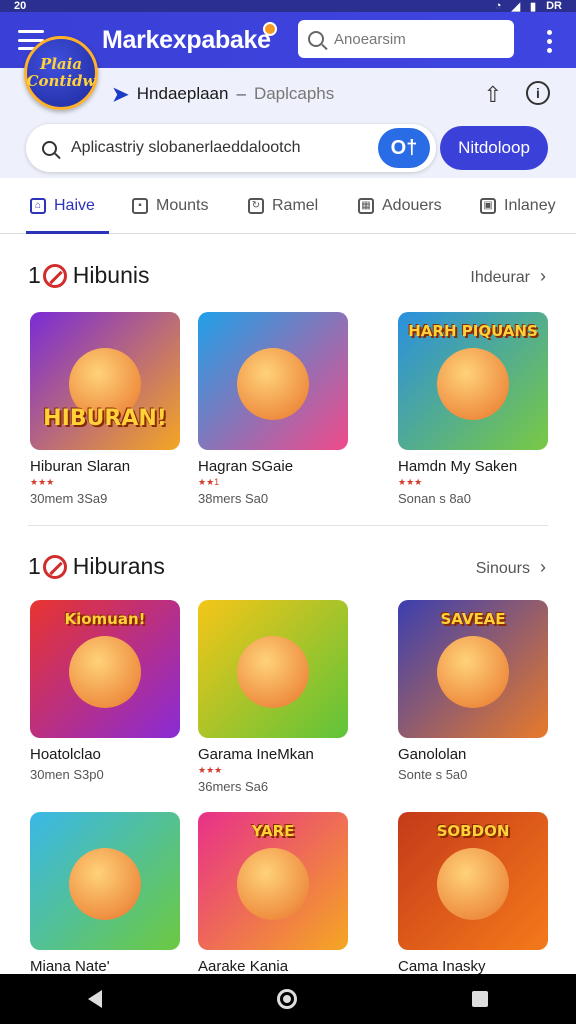 The height and width of the screenshot is (1024, 576). I want to click on app-thumbnail: HIBURAN!, so click(105, 381).